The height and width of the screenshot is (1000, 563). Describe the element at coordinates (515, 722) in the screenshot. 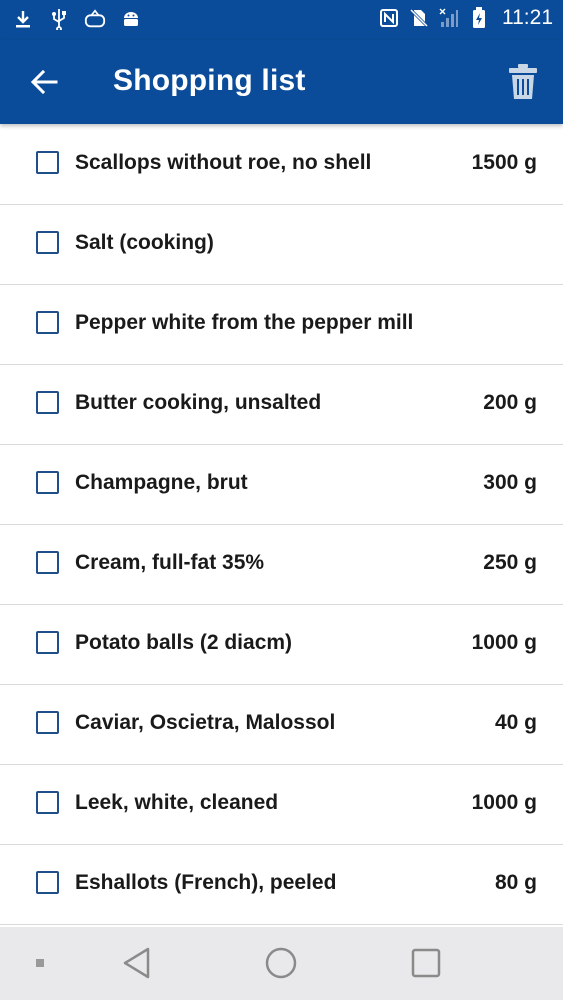

I see `item-quantity: 40 g` at that location.